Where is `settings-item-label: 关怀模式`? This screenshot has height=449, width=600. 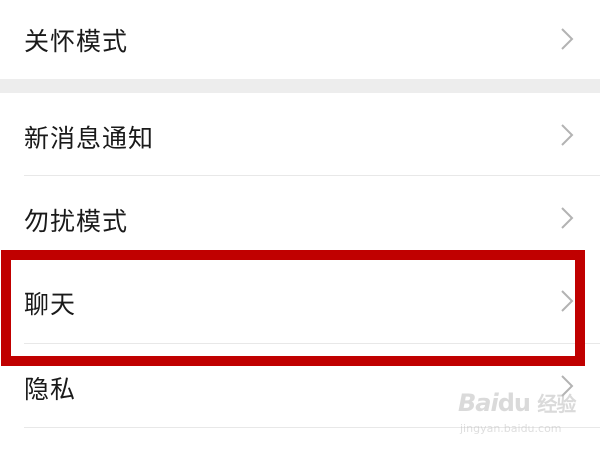
settings-item-label: 关怀模式 is located at coordinates (76, 41).